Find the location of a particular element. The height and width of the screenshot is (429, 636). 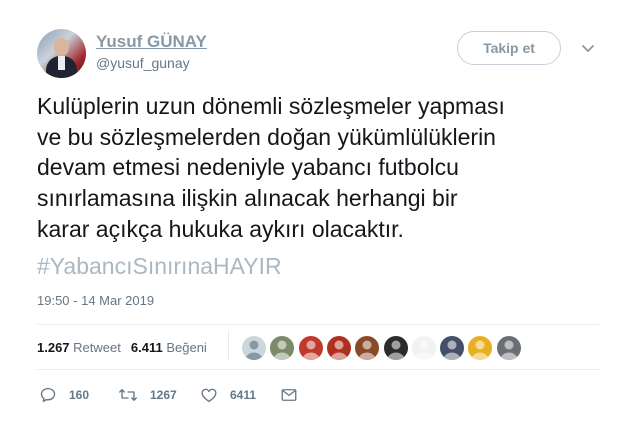

default-avatar-icon is located at coordinates (254, 348).